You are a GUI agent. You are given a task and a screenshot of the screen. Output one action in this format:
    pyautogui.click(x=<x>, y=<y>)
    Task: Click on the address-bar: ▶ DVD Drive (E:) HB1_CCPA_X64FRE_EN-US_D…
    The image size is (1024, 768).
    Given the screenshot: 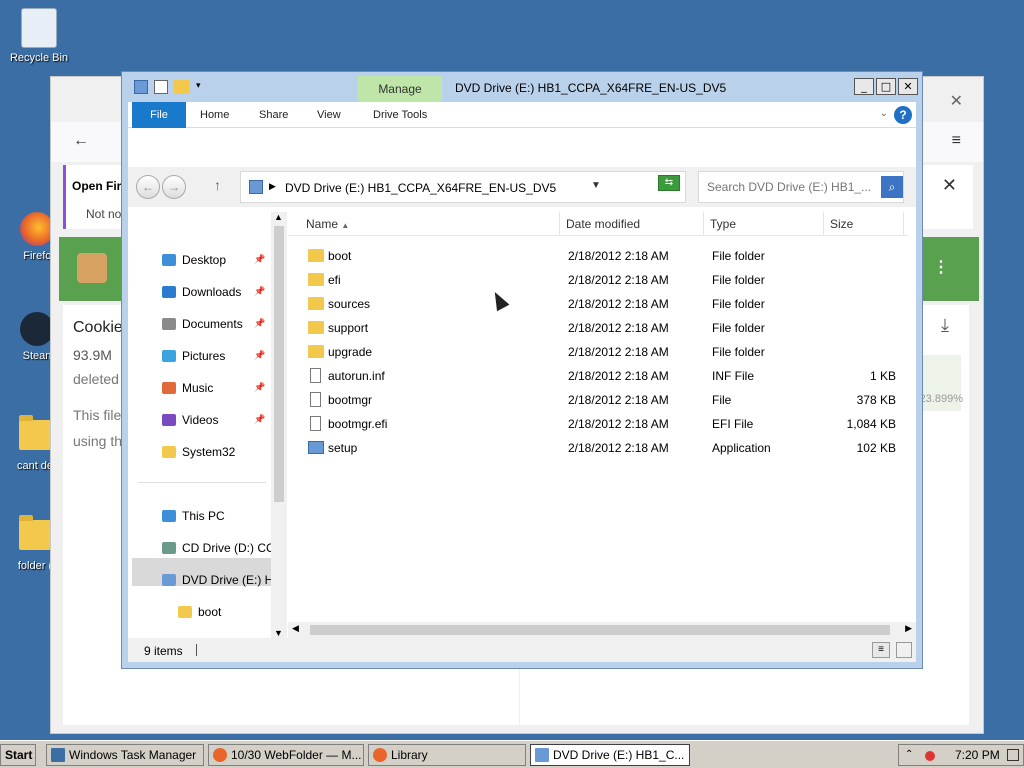 What is the action you would take?
    pyautogui.click(x=463, y=187)
    